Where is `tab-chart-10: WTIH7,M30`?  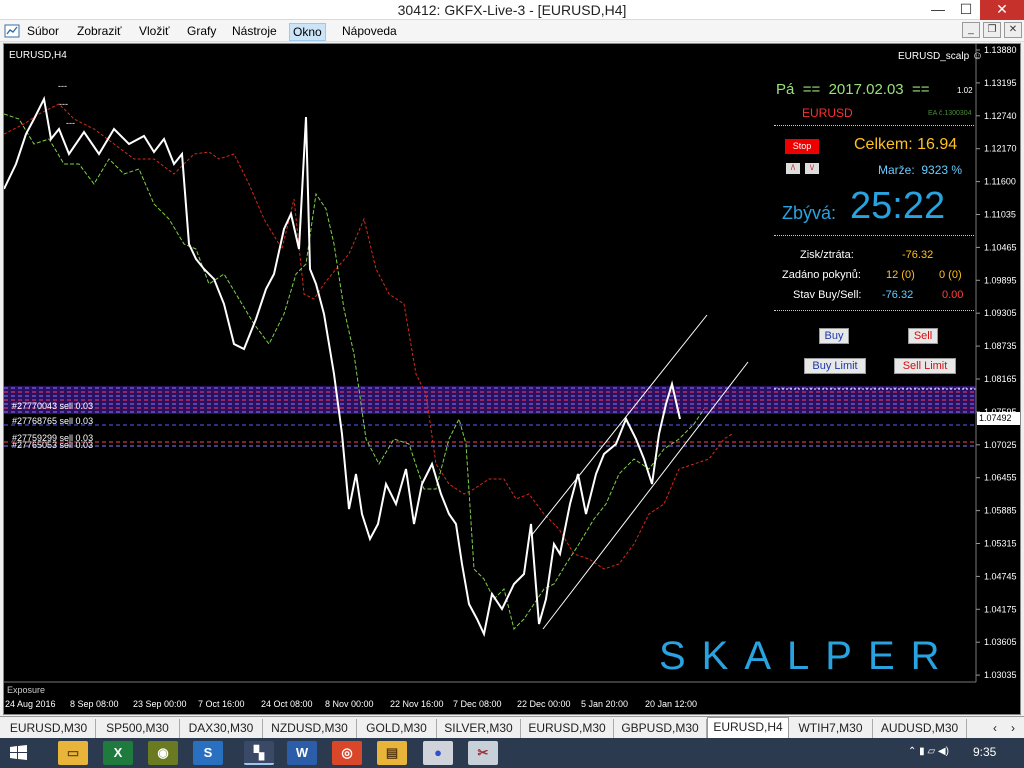 tab-chart-10: WTIH7,M30 is located at coordinates (831, 728).